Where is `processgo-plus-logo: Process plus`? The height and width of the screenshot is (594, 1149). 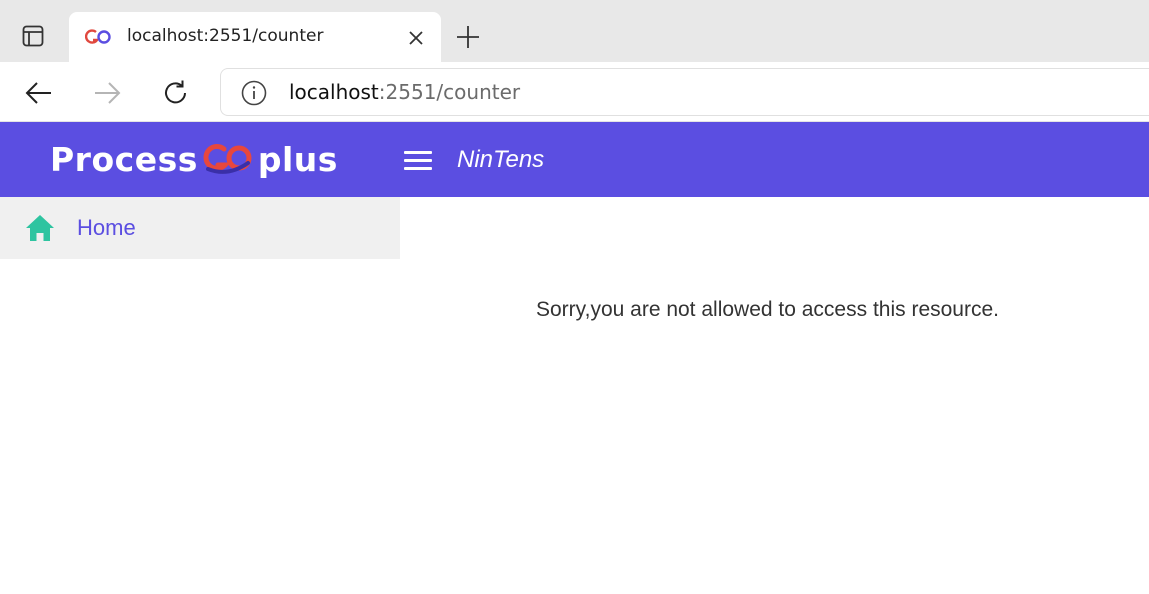 processgo-plus-logo: Process plus is located at coordinates (194, 159).